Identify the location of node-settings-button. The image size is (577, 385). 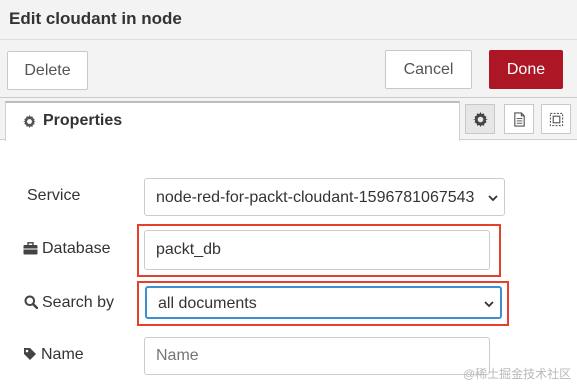
(480, 119).